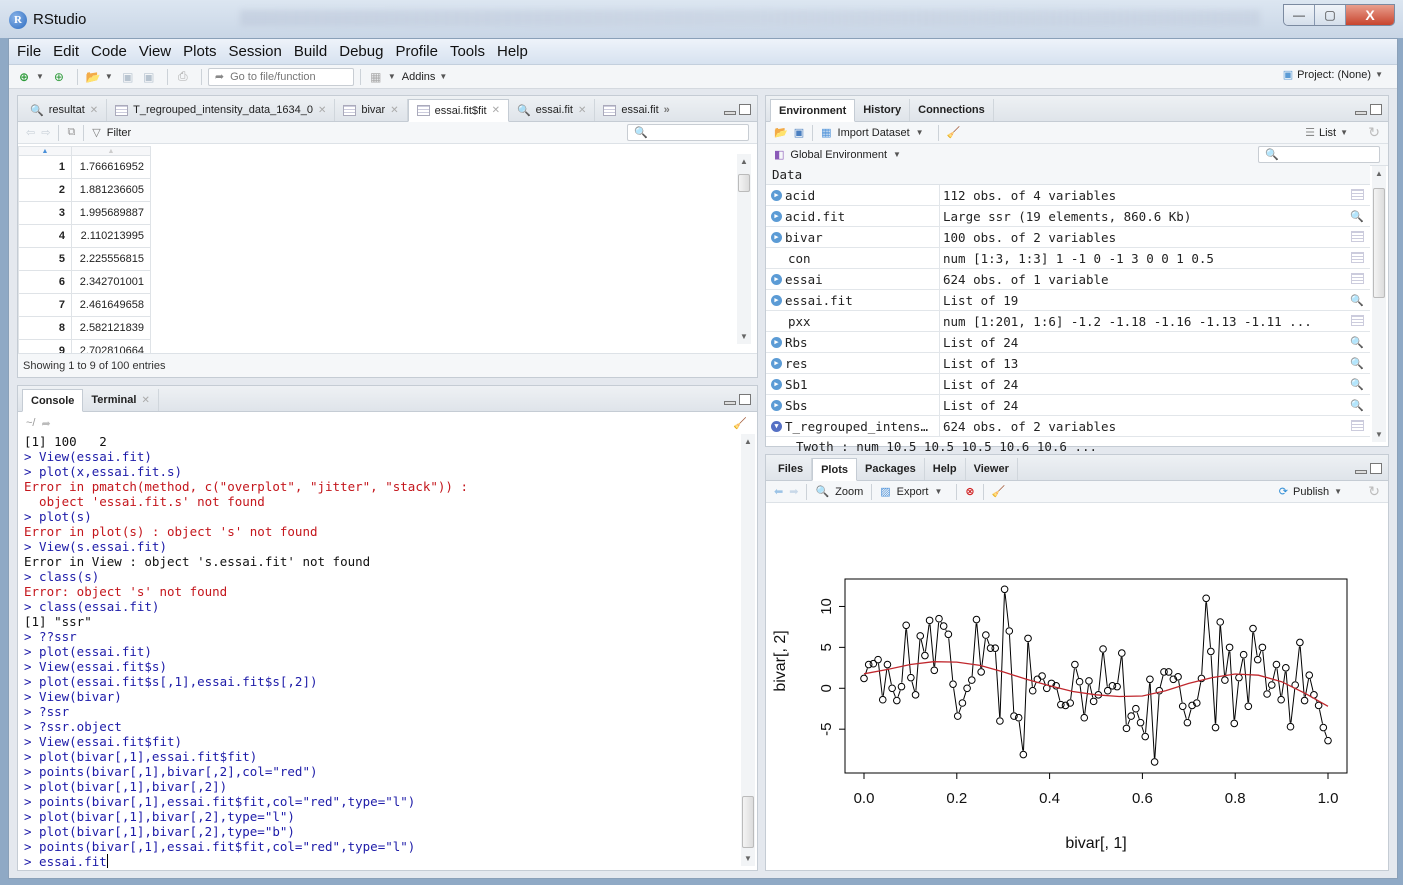  I want to click on clear-workspace-broom-icon: 🧹, so click(954, 132).